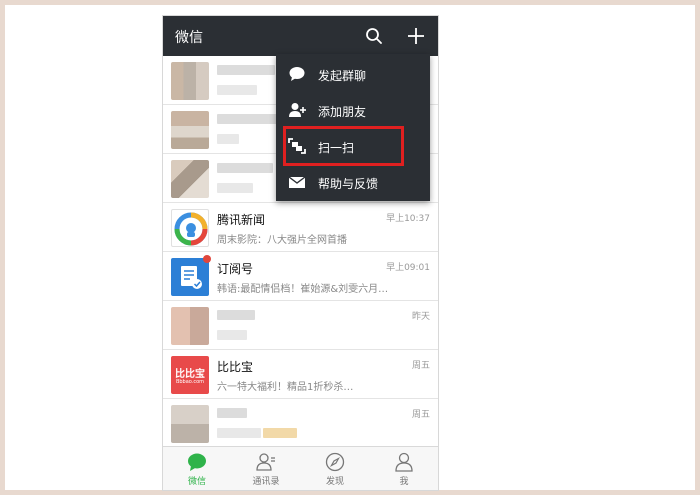 Image resolution: width=700 pixels, height=495 pixels. Describe the element at coordinates (300, 423) in the screenshot. I see `chat-row: 周五` at that location.